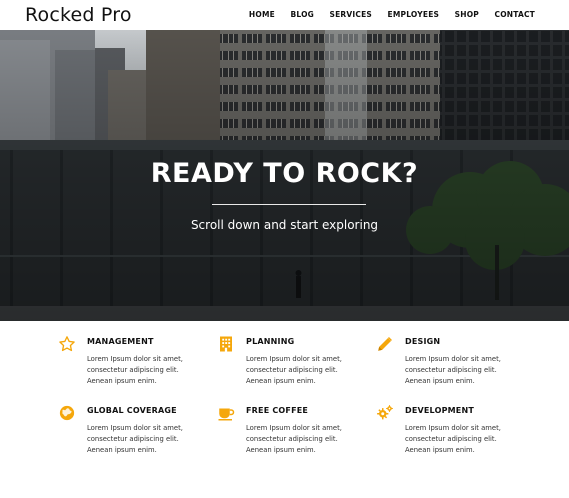 This screenshot has height=498, width=569. Describe the element at coordinates (226, 344) in the screenshot. I see `building-icon` at that location.